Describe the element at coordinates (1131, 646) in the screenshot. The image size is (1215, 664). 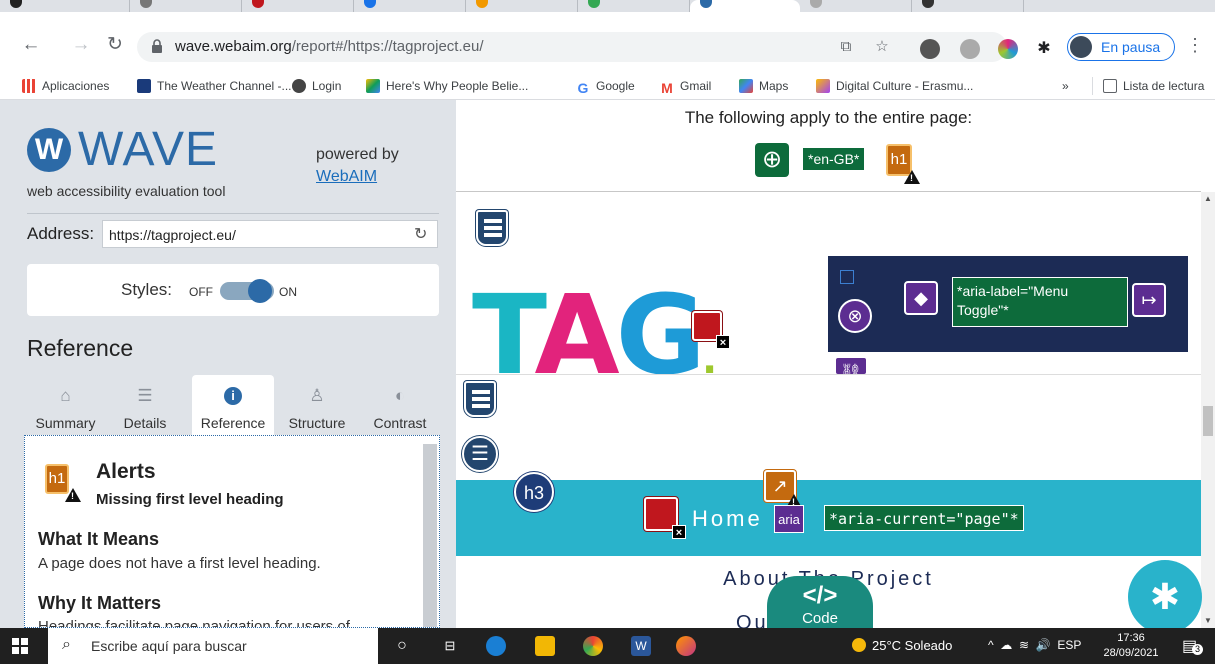
I see `clock: 17:36 28/09/2021` at that location.